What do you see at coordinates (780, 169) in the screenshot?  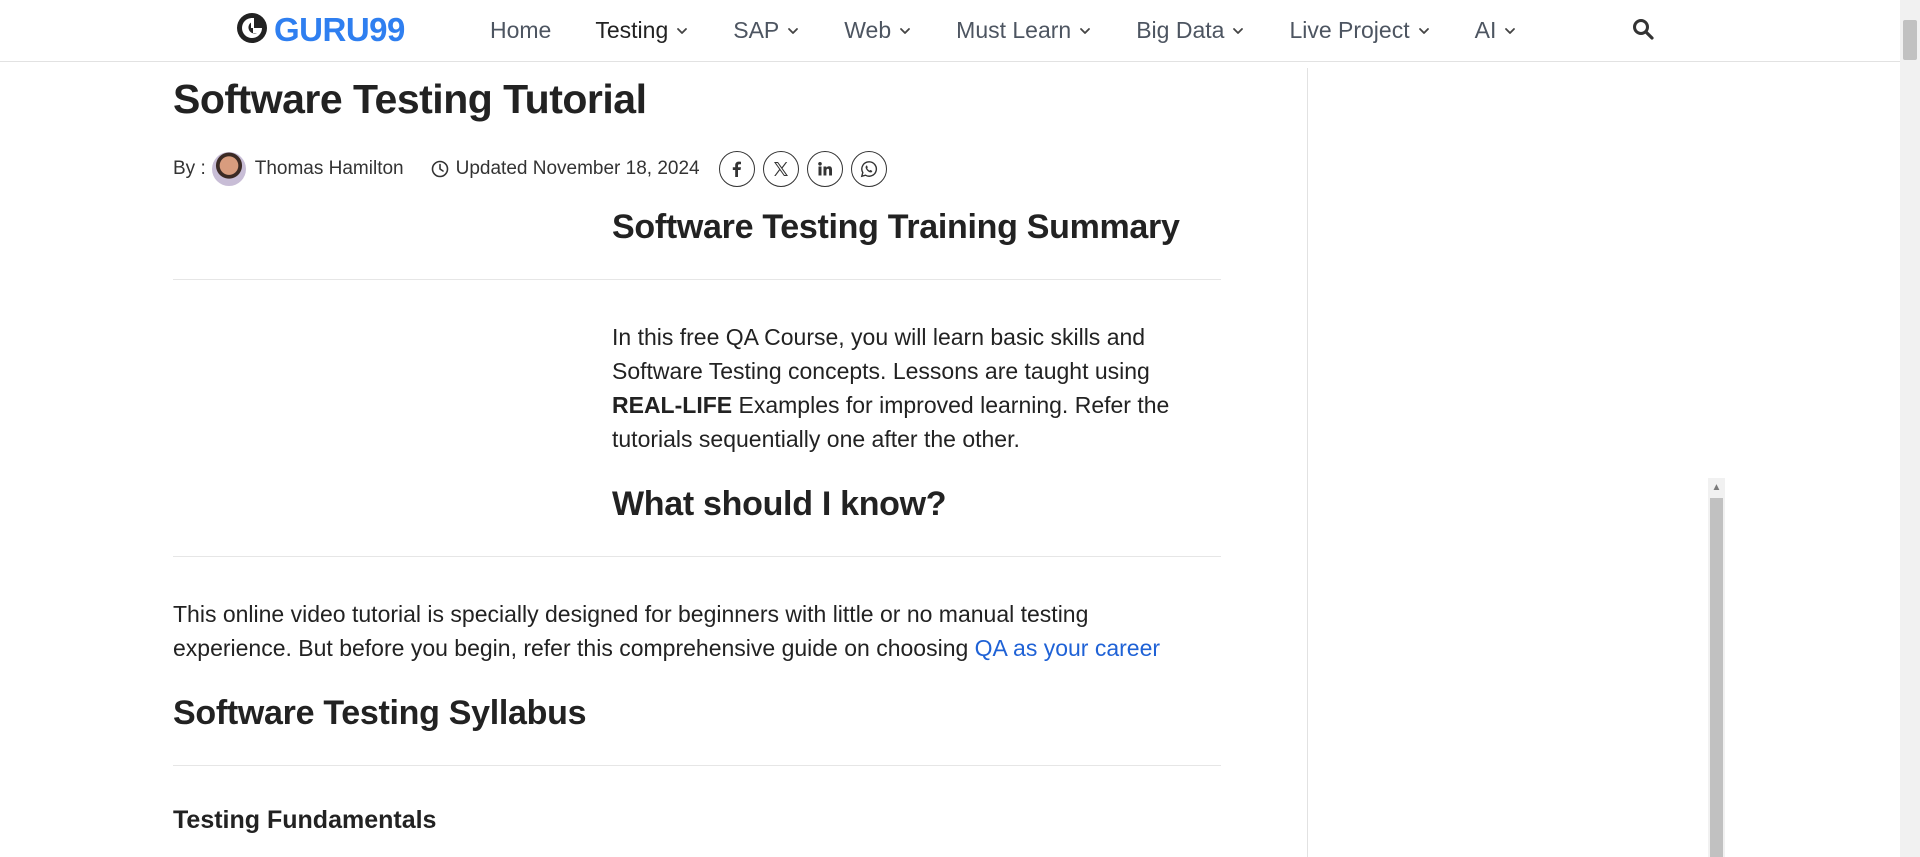 I see `x-twitter-icon` at bounding box center [780, 169].